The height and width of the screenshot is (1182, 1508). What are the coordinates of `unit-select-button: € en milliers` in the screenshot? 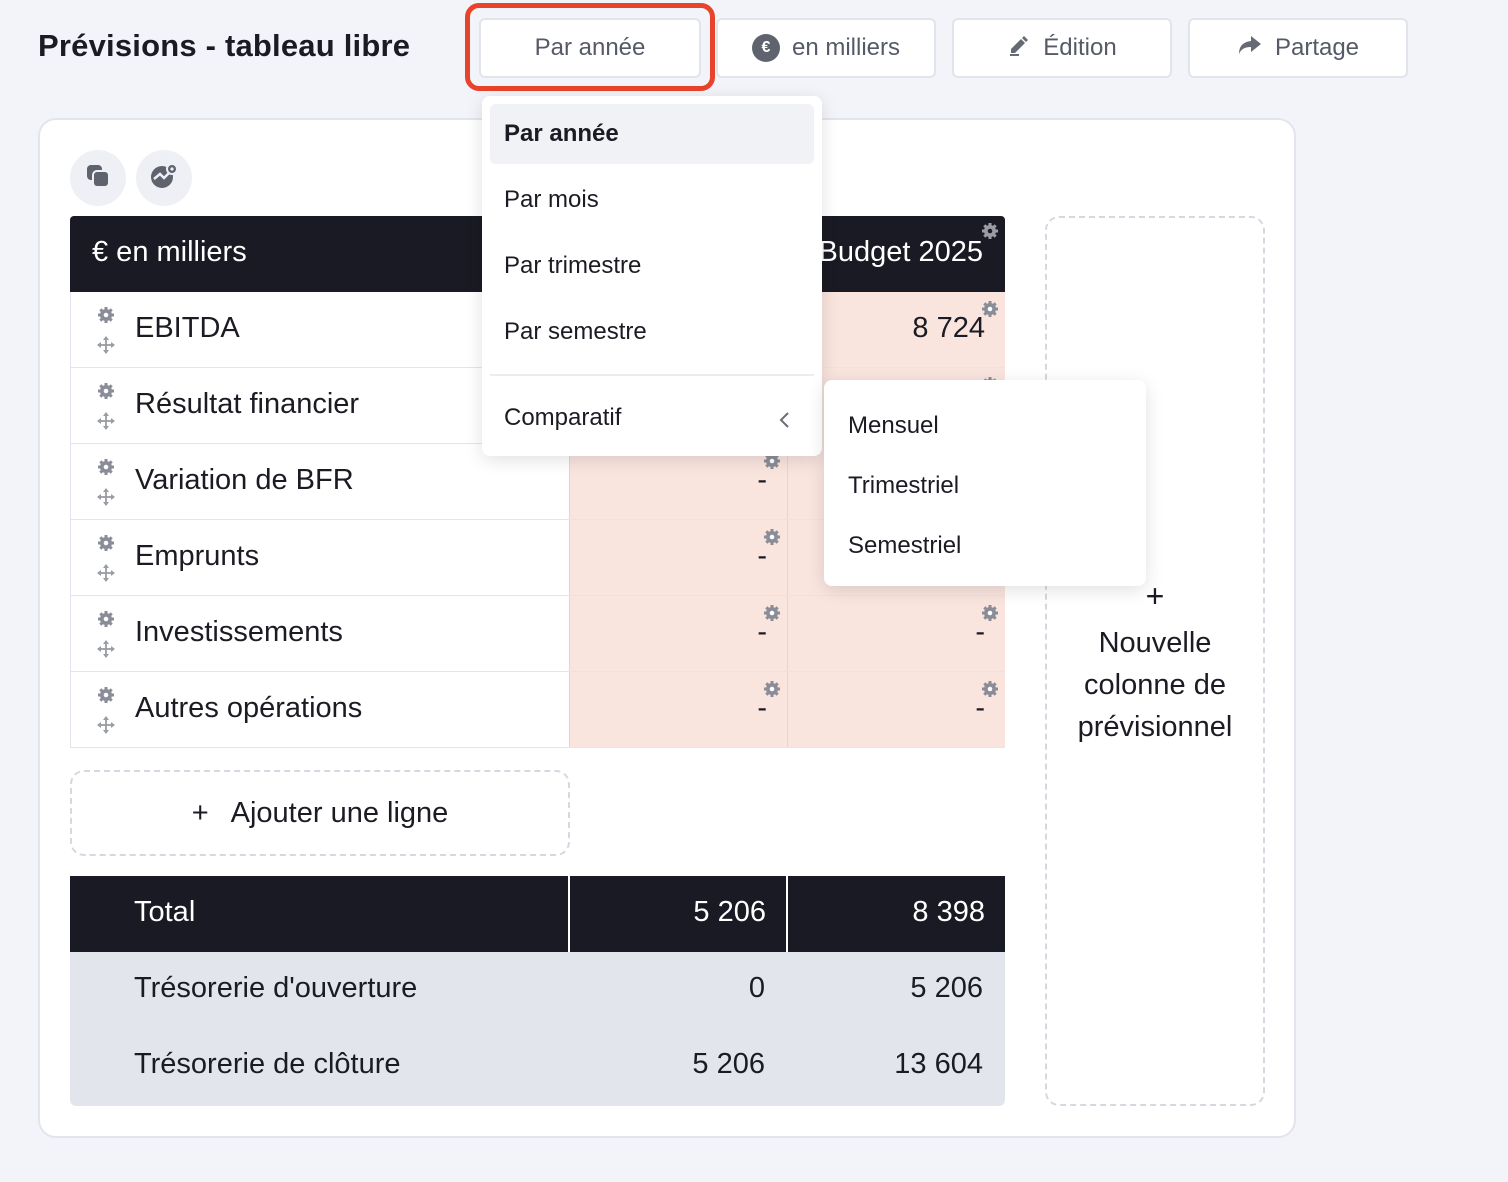 It's located at (826, 48).